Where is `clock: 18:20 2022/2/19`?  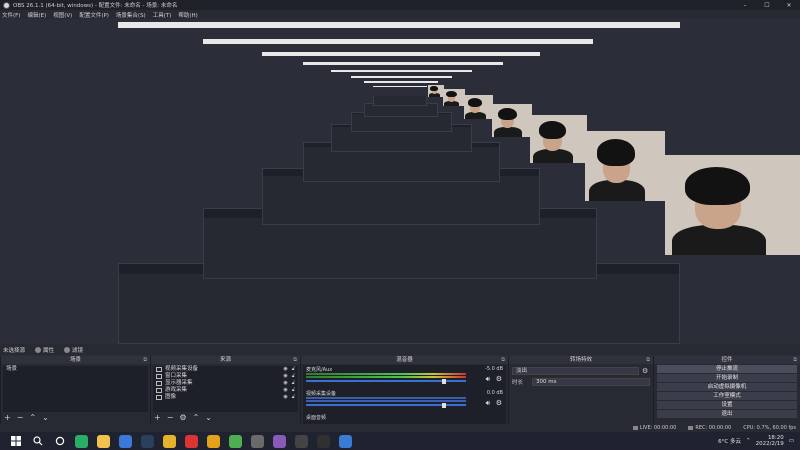
clock: 18:20 2022/2/19 is located at coordinates (770, 441).